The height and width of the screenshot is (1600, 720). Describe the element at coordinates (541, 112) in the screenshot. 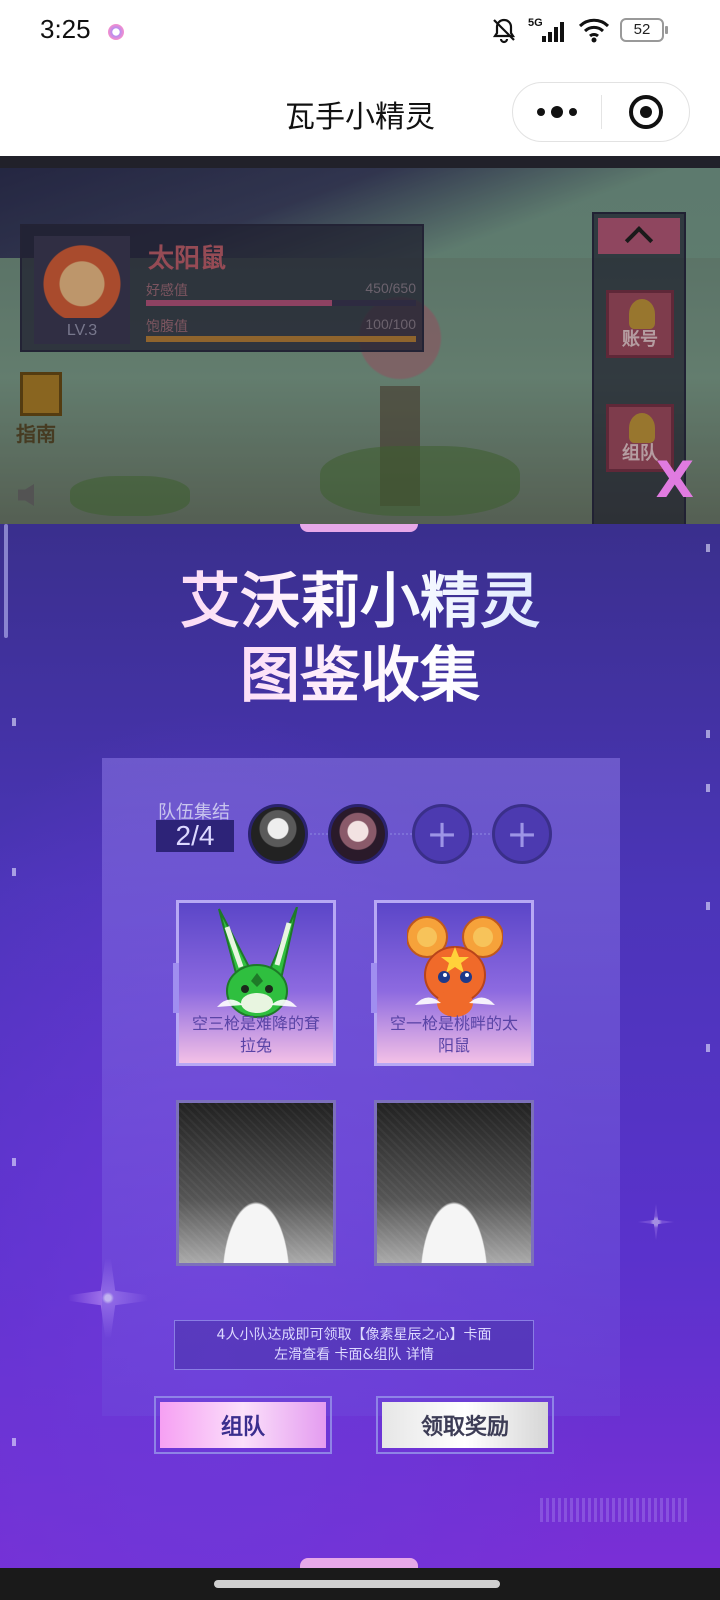

I see `more-icon` at that location.